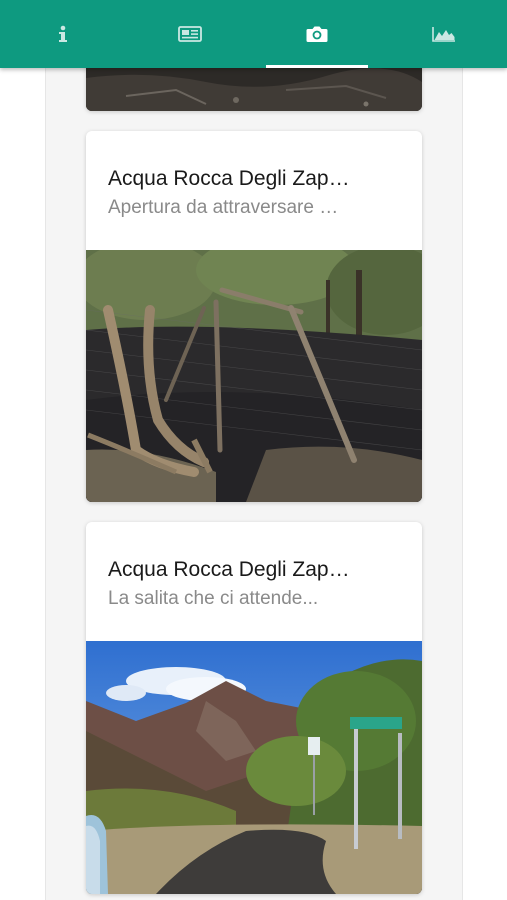 Image resolution: width=507 pixels, height=900 pixels. What do you see at coordinates (317, 66) in the screenshot?
I see `active-tab-indicator` at bounding box center [317, 66].